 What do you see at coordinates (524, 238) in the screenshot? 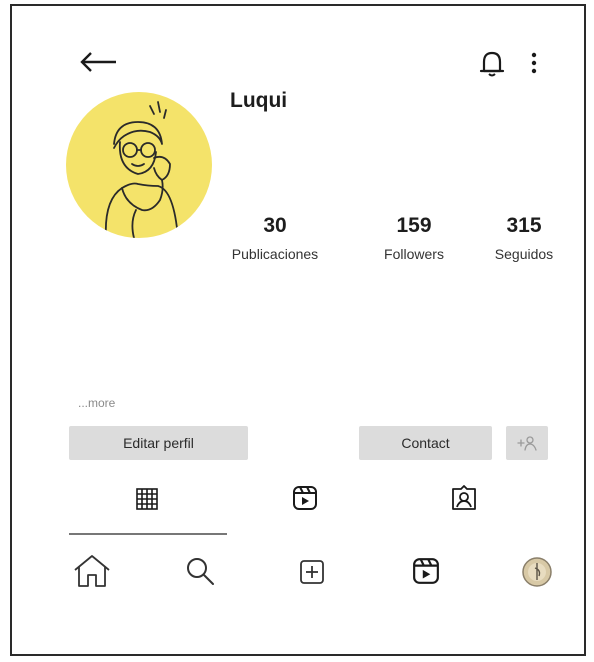
I see `stat-following: 315 Seguidos` at bounding box center [524, 238].